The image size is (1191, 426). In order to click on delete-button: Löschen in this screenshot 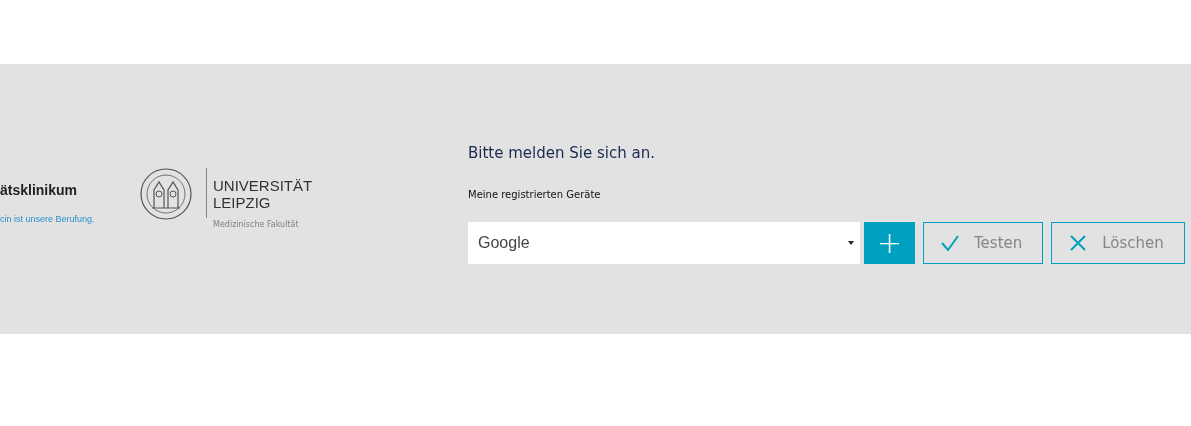, I will do `click(1118, 243)`.